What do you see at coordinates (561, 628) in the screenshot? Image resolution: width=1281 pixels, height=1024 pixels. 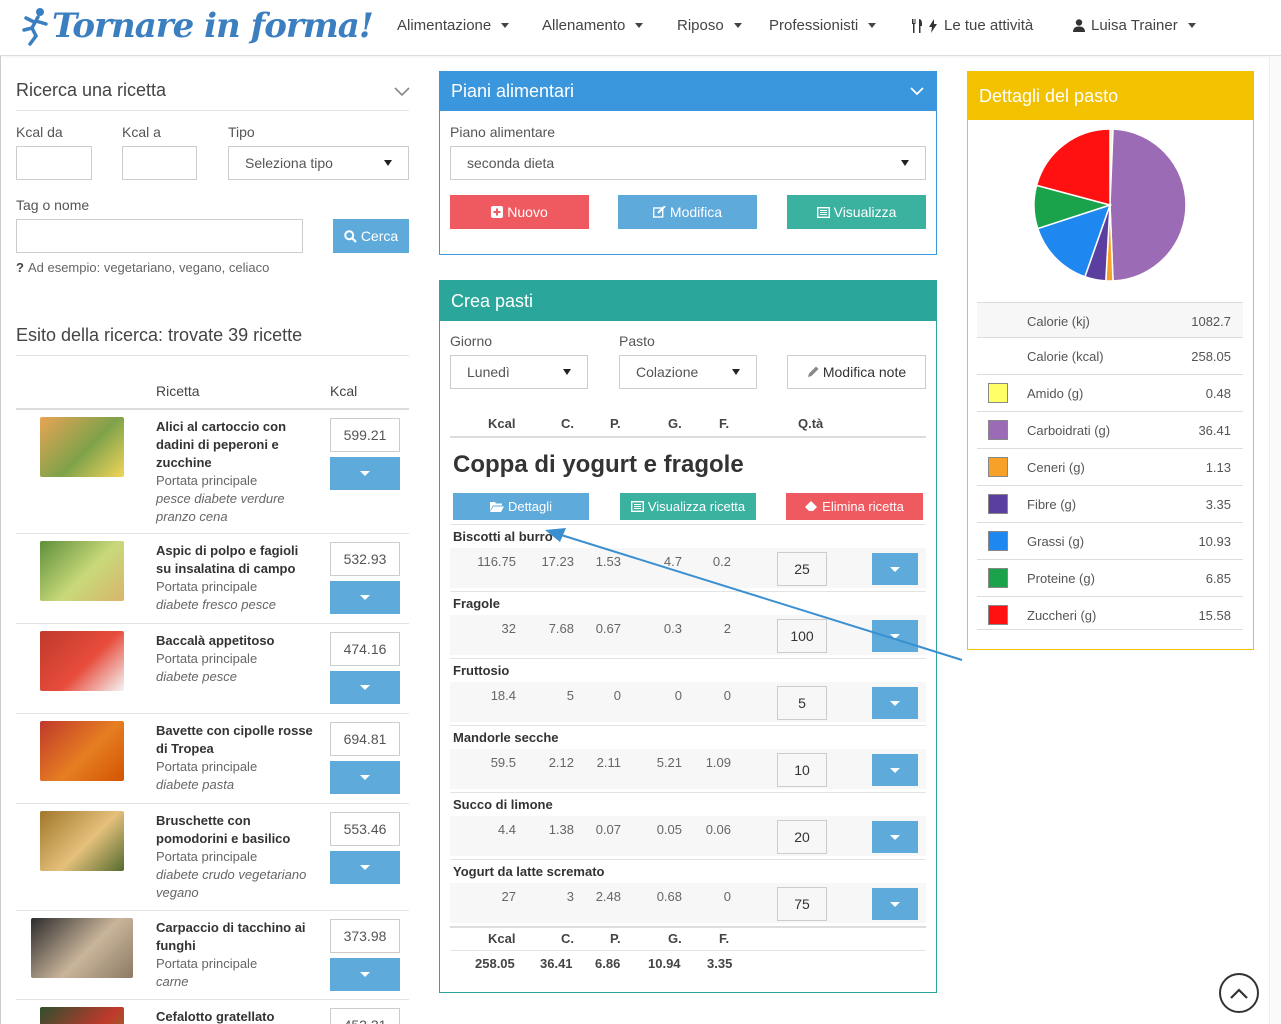 I see `ingredient-c: 7.68` at bounding box center [561, 628].